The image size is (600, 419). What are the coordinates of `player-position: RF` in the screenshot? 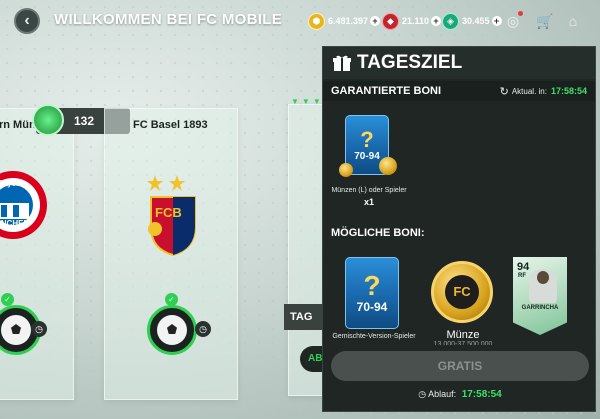 It's located at (522, 276).